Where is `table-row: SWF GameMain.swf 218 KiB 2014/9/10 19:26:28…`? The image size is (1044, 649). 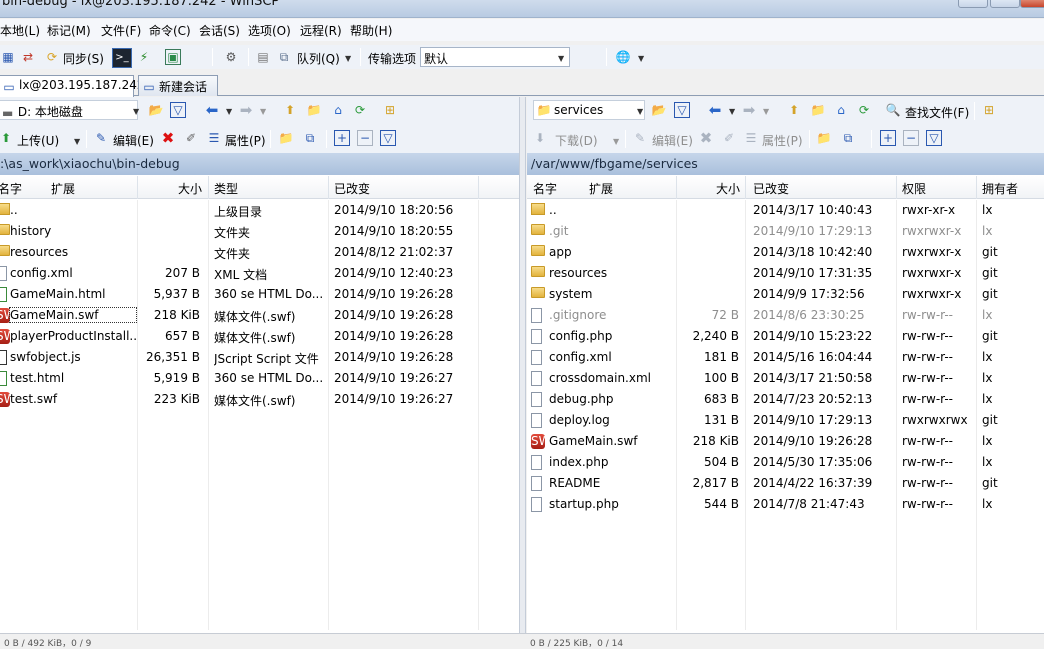
table-row: SWF GameMain.swf 218 KiB 2014/9/10 19:26:28… is located at coordinates (785, 441).